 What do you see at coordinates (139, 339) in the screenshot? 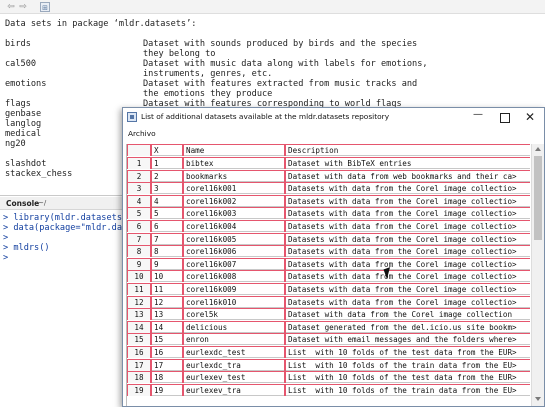
I see `row-number-cell: 15` at bounding box center [139, 339].